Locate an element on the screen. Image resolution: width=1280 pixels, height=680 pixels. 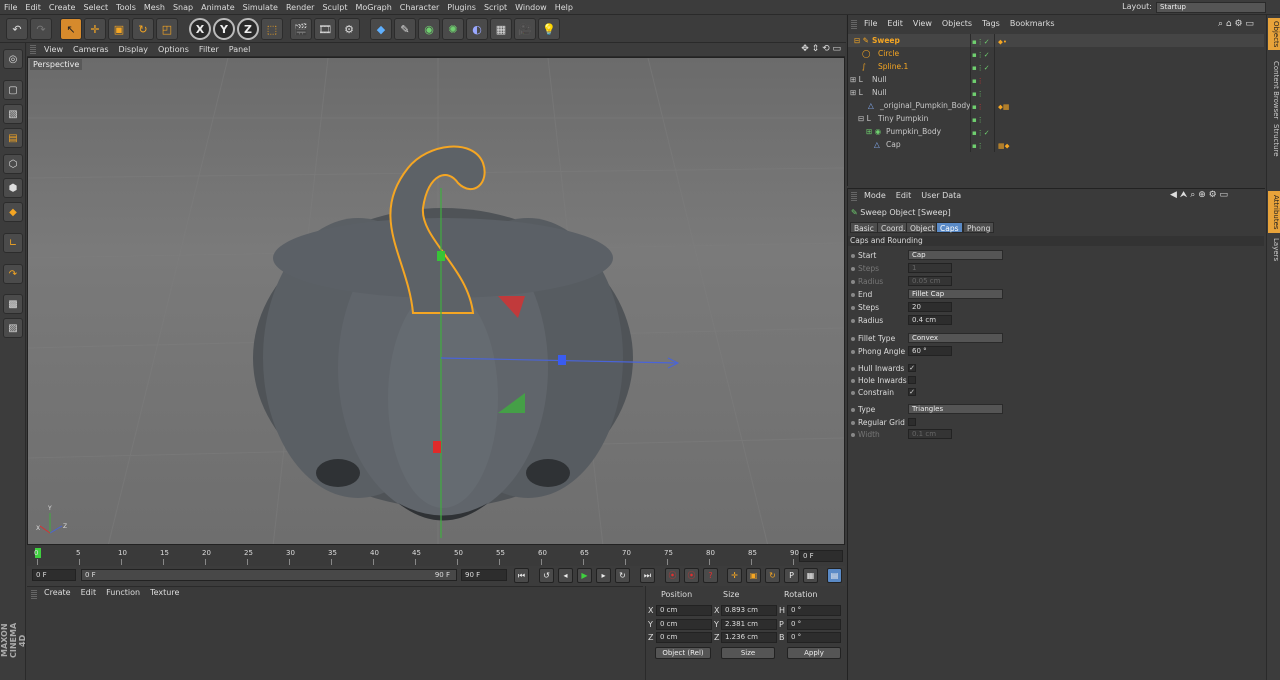
tab-coord: Coord. is located at coordinates (893, 227).